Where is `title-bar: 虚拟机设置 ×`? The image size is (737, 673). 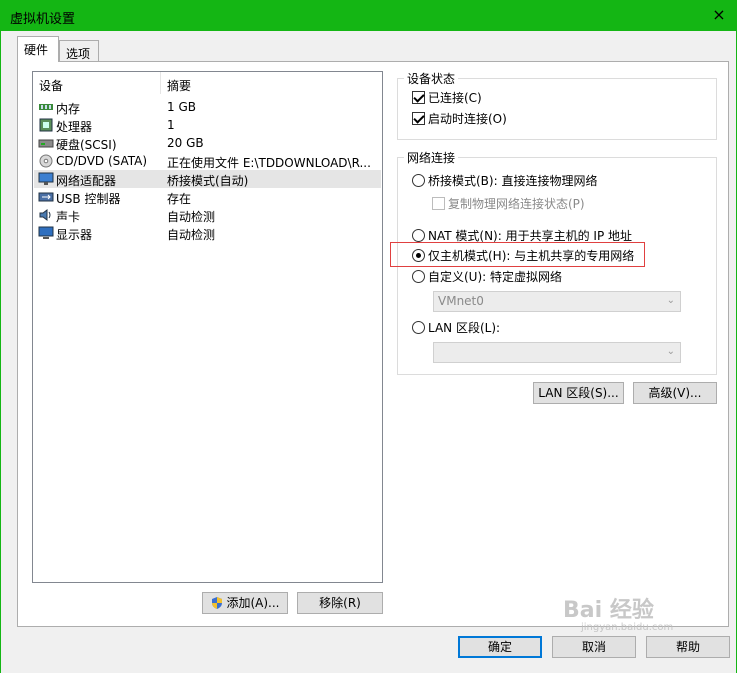 title-bar: 虚拟机设置 × is located at coordinates (368, 15).